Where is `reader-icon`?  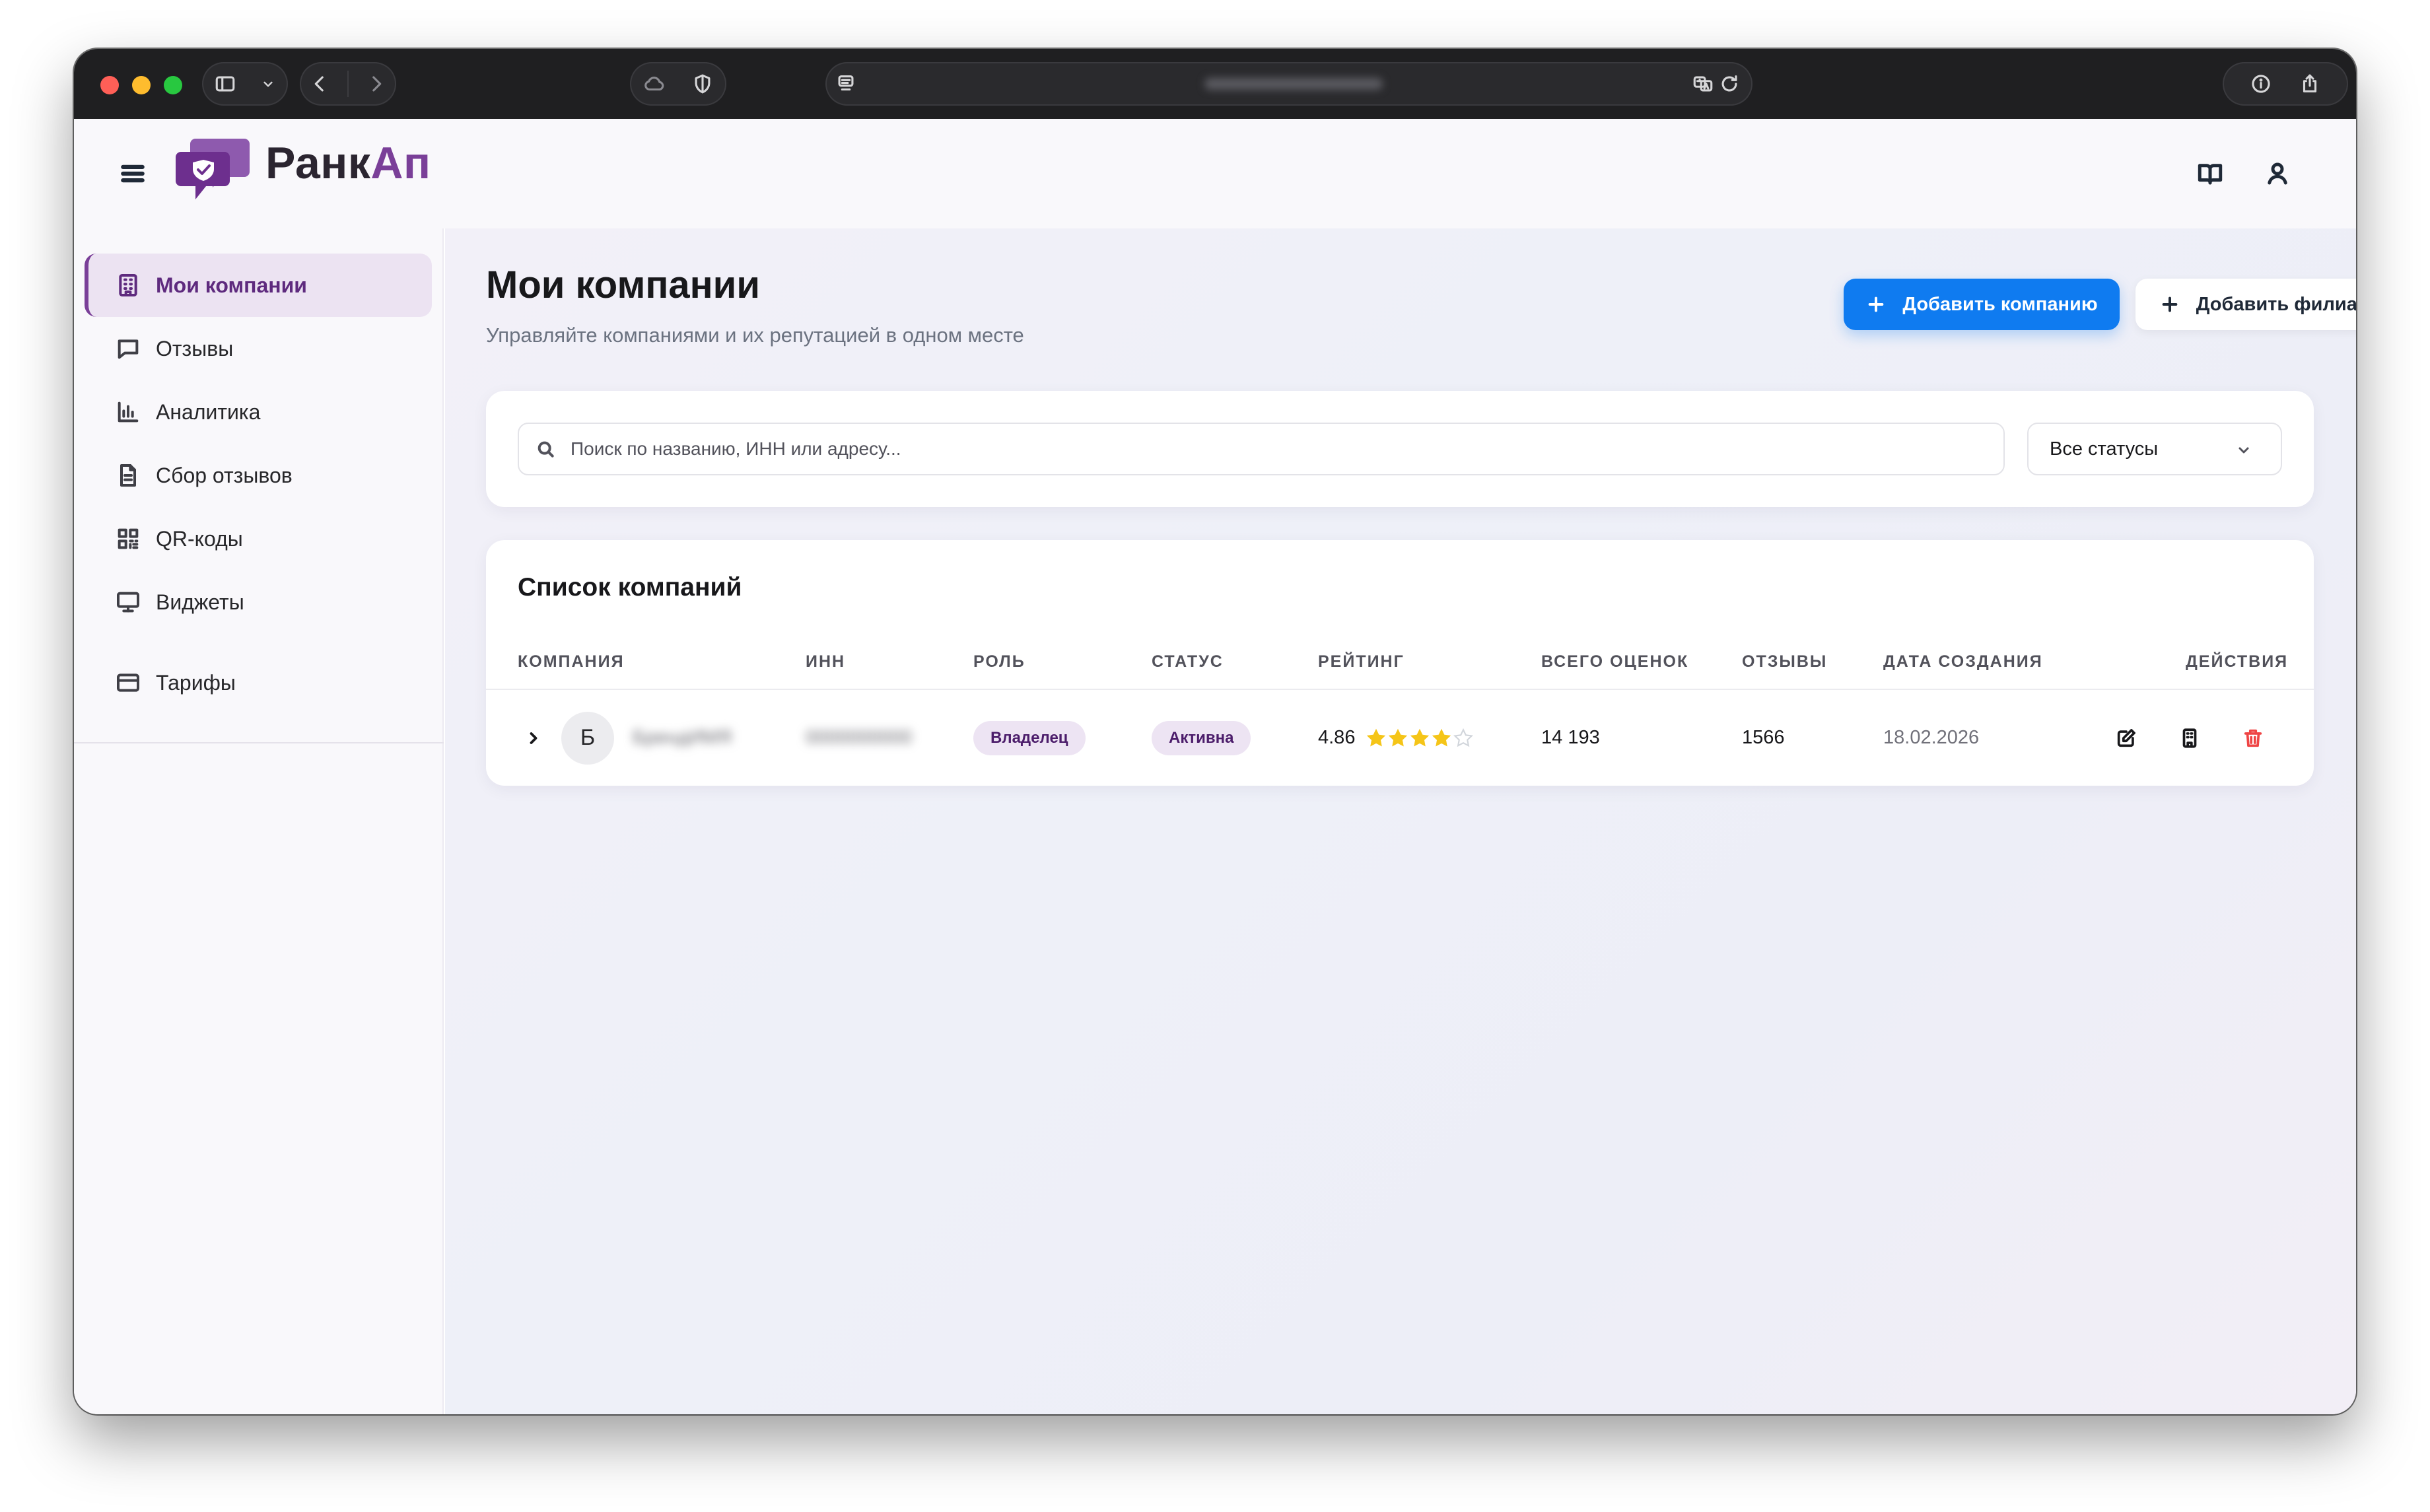 reader-icon is located at coordinates (846, 84).